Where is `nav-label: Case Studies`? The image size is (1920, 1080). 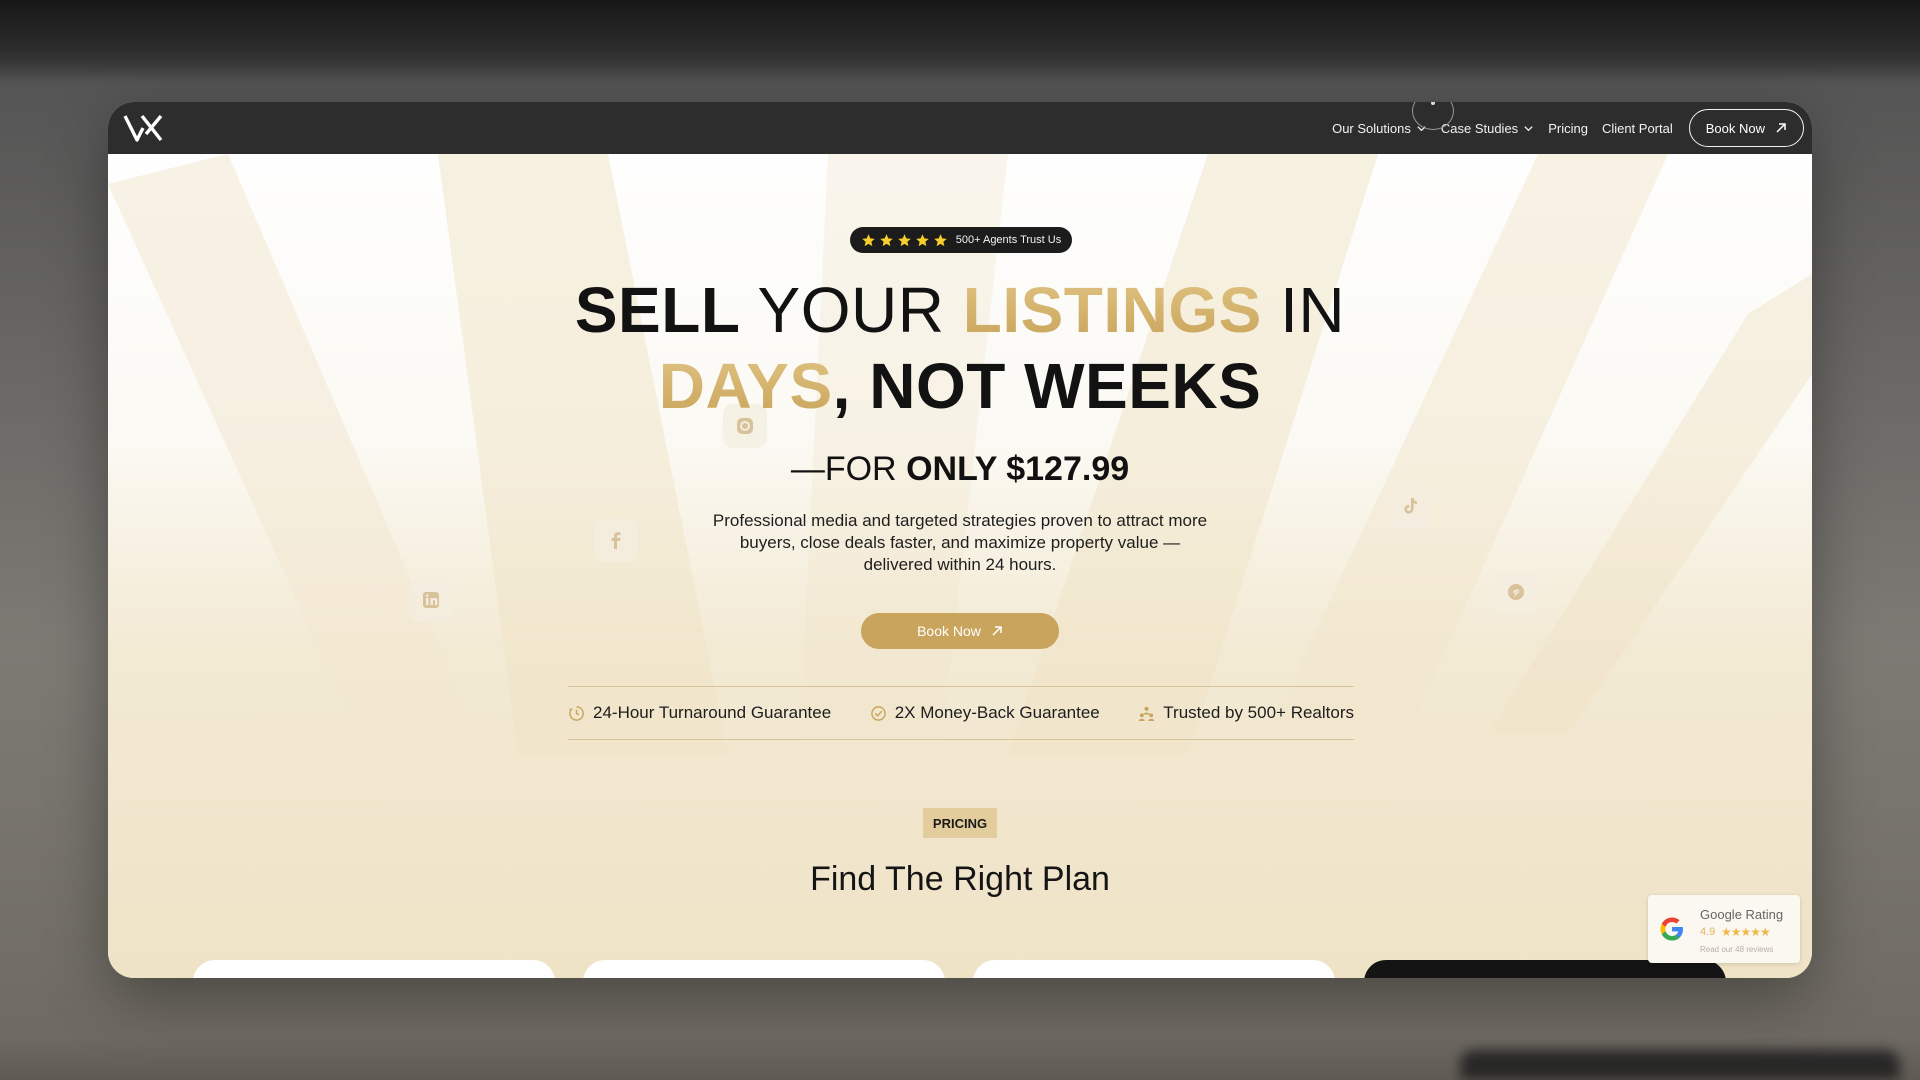 nav-label: Case Studies is located at coordinates (1479, 128).